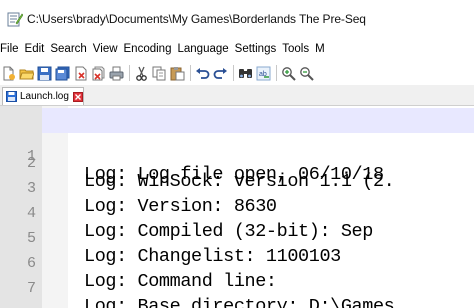  Describe the element at coordinates (177, 73) in the screenshot. I see `paste-icon` at that location.